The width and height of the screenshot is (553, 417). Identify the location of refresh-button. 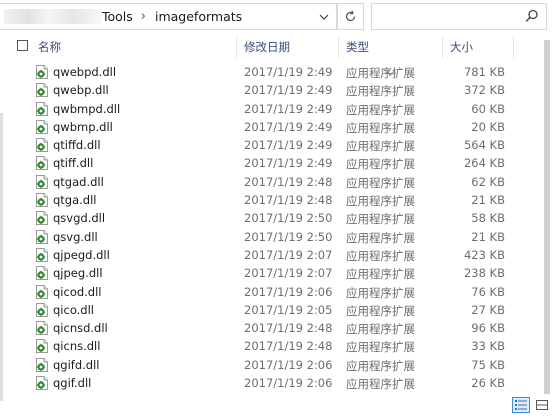
(350, 16).